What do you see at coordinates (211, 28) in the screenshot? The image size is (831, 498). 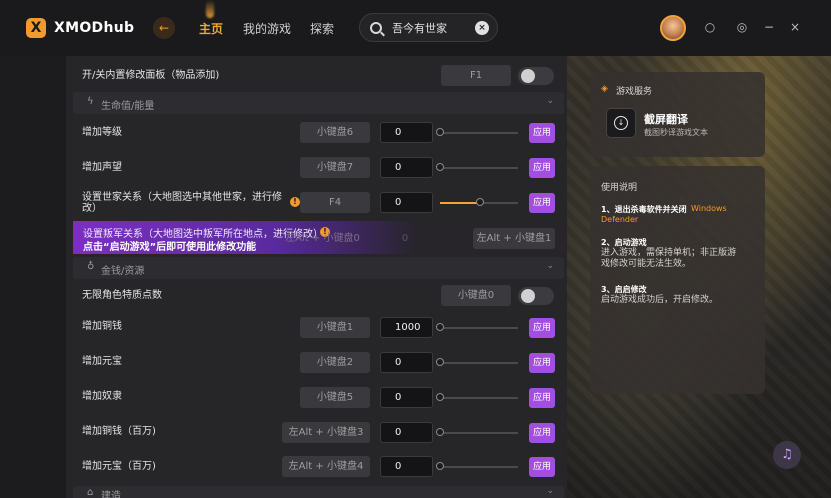 I see `nav-home: 主页` at bounding box center [211, 28].